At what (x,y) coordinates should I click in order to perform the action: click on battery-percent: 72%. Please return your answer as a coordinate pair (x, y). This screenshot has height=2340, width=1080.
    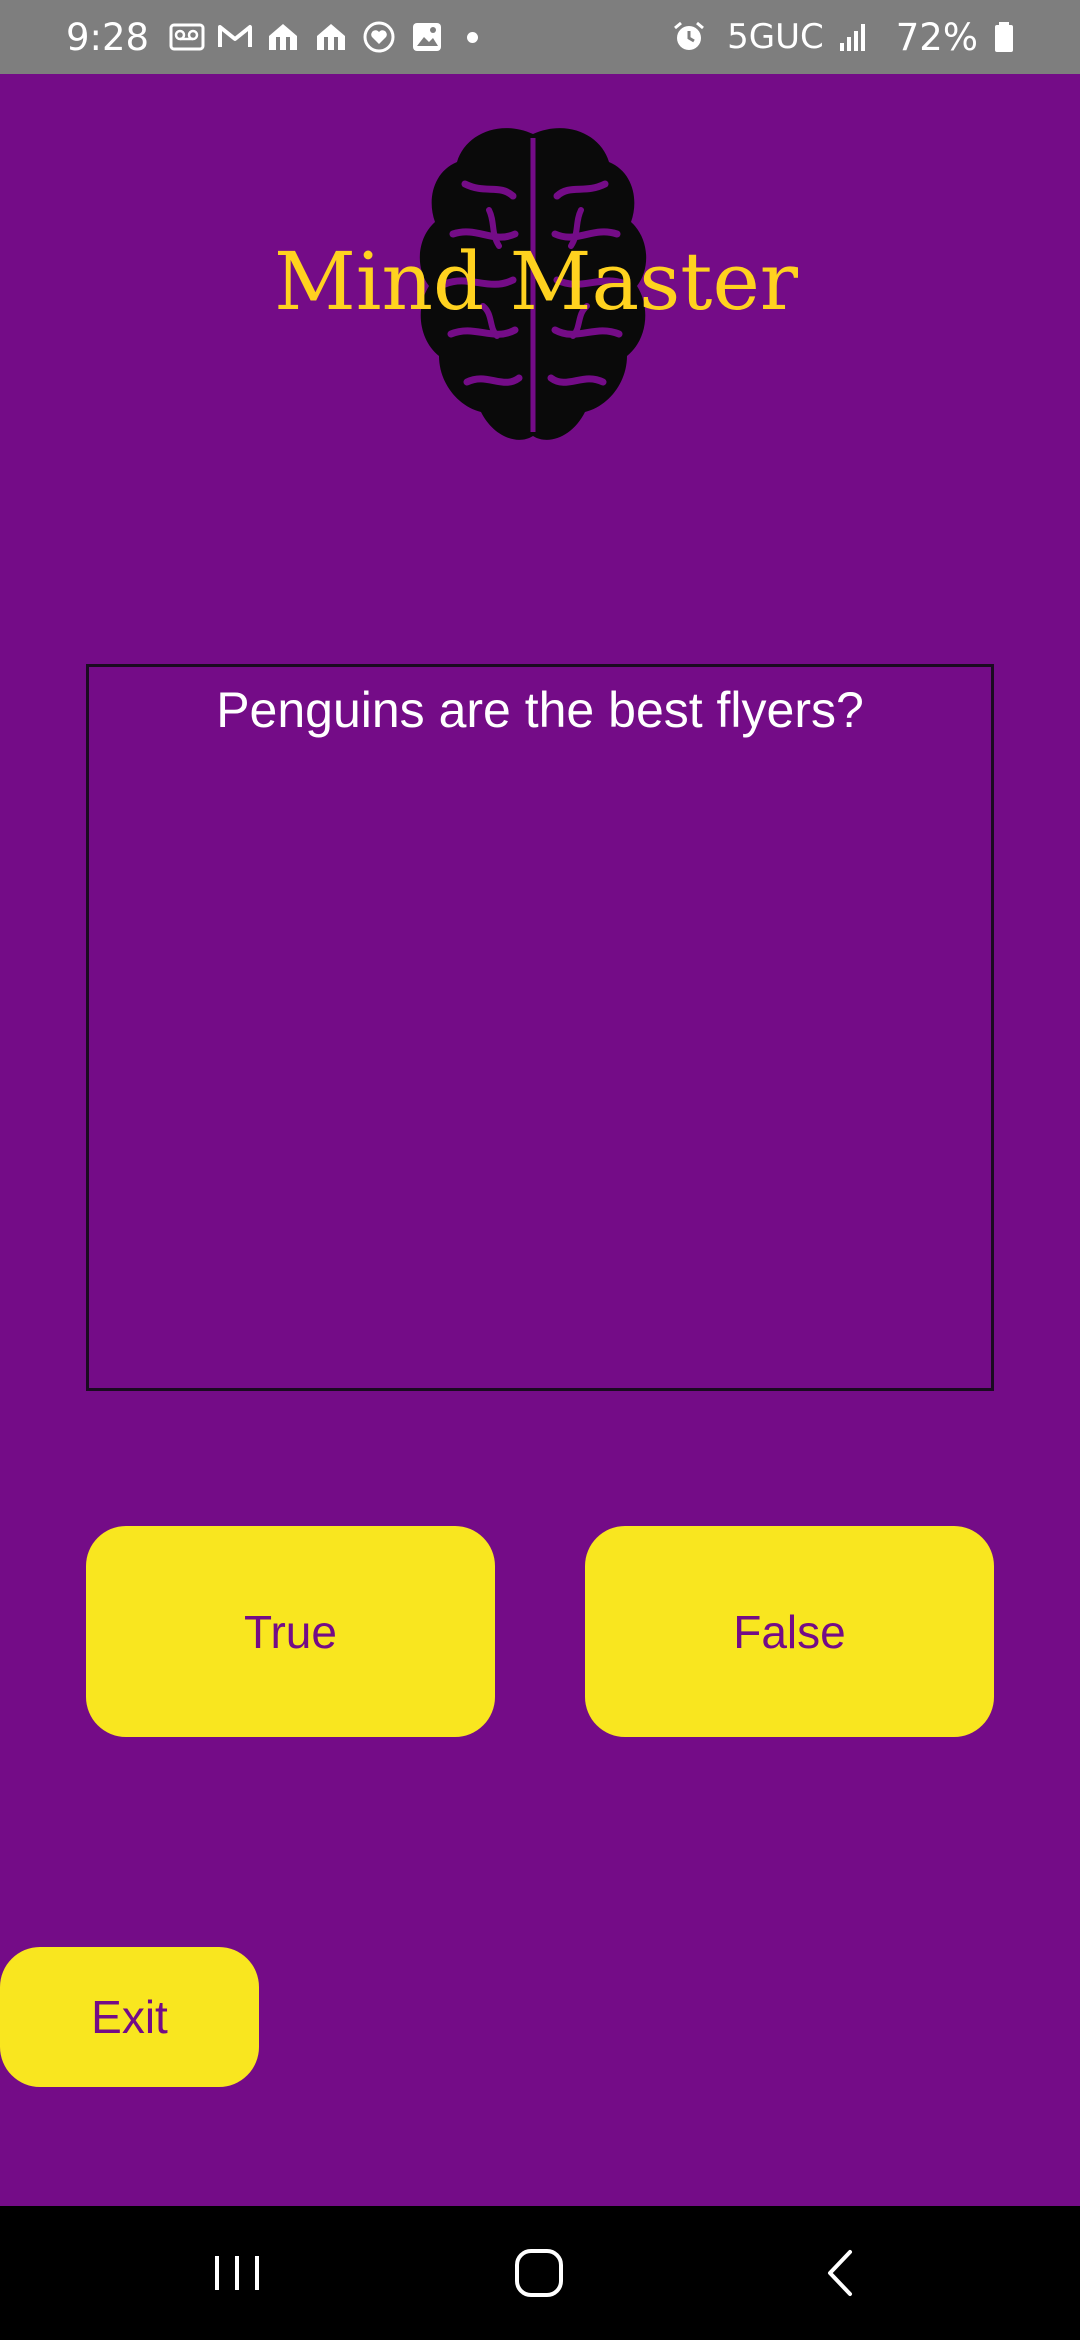
    Looking at the image, I should click on (936, 37).